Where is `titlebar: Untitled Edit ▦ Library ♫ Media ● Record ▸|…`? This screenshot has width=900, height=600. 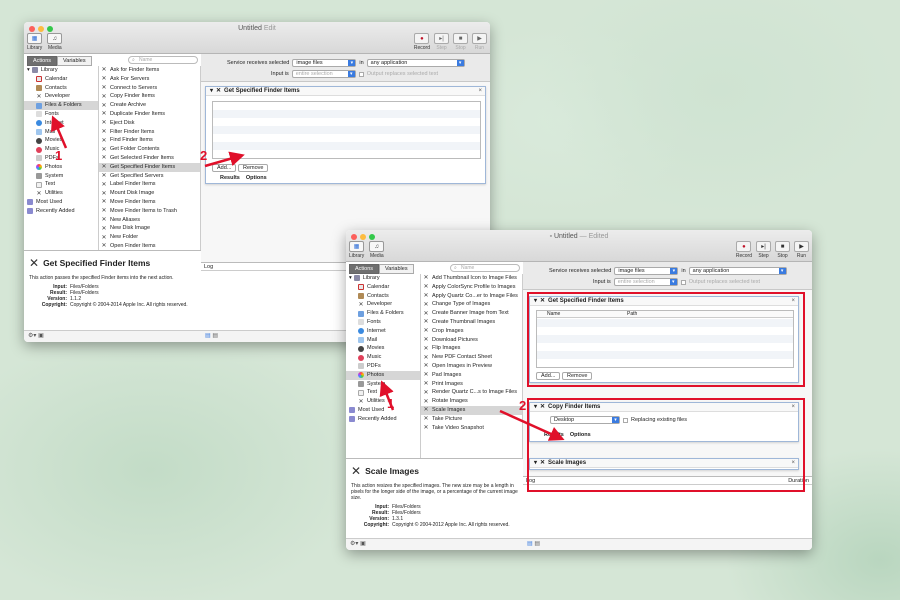 titlebar: Untitled Edit ▦ Library ♫ Media ● Record ▸|… is located at coordinates (257, 38).